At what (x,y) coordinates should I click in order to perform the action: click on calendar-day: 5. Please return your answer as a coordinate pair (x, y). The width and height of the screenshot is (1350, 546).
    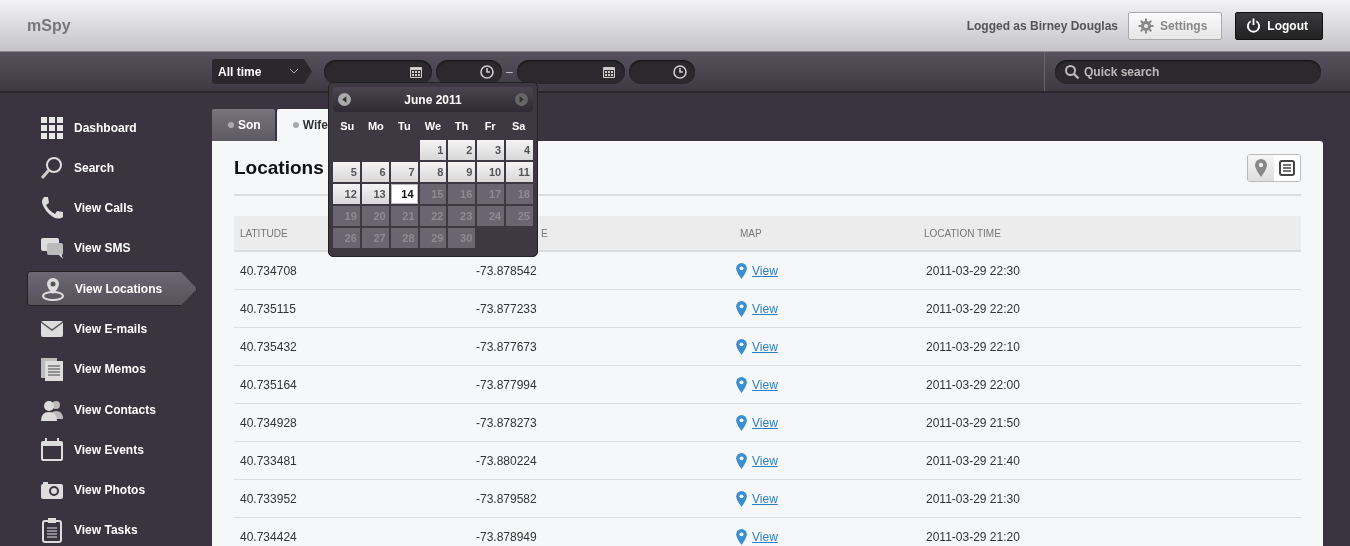
    Looking at the image, I should click on (346, 172).